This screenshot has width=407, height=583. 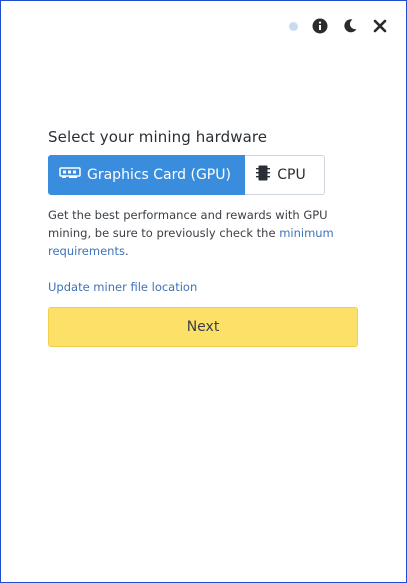 I want to click on gpu-option-button: Graphics Card (GPU), so click(x=147, y=175).